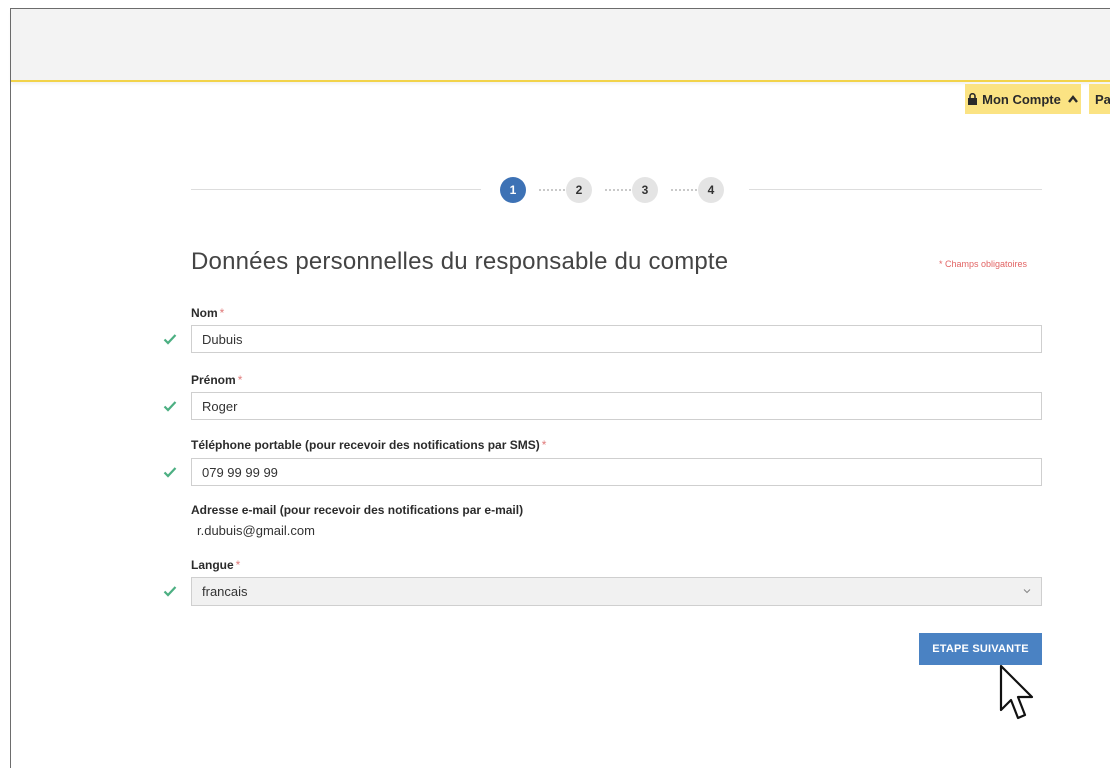 This screenshot has height=768, width=1110. What do you see at coordinates (1072, 99) in the screenshot?
I see `chevron-up-icon` at bounding box center [1072, 99].